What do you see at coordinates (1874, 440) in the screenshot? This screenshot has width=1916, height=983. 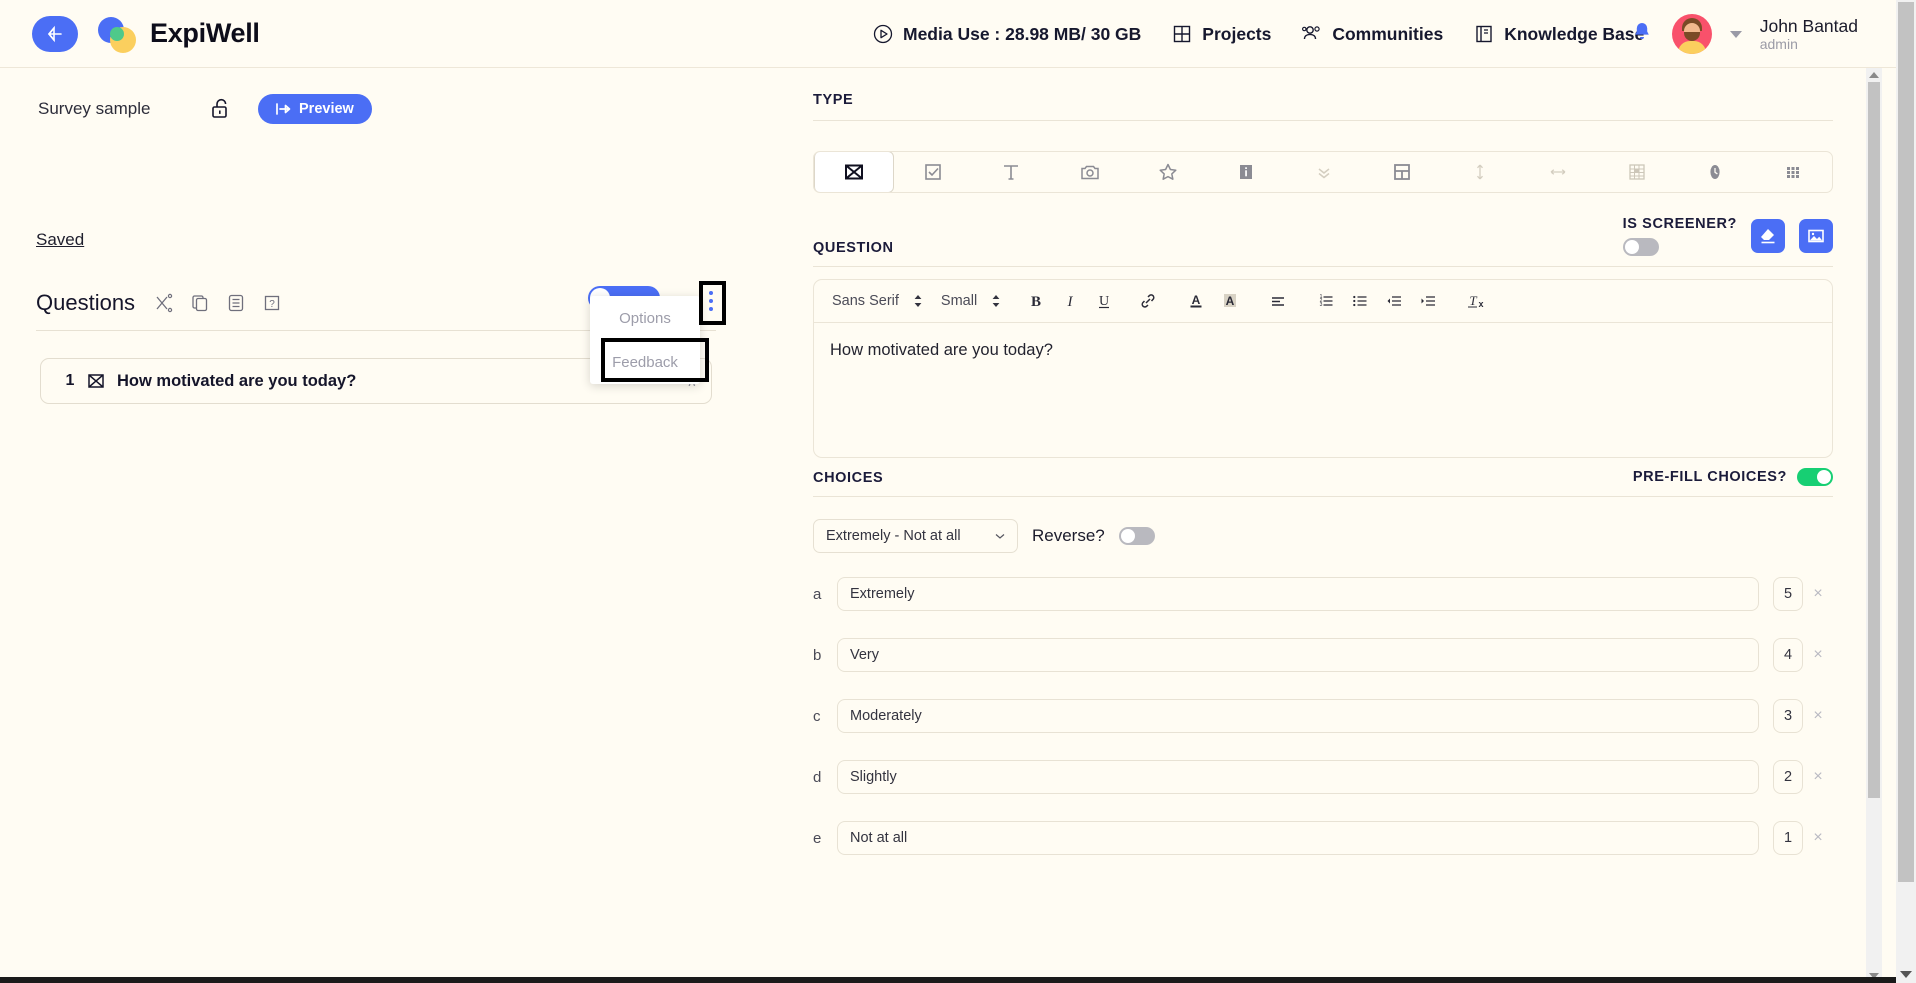 I see `inner-scrollbar-thumb` at bounding box center [1874, 440].